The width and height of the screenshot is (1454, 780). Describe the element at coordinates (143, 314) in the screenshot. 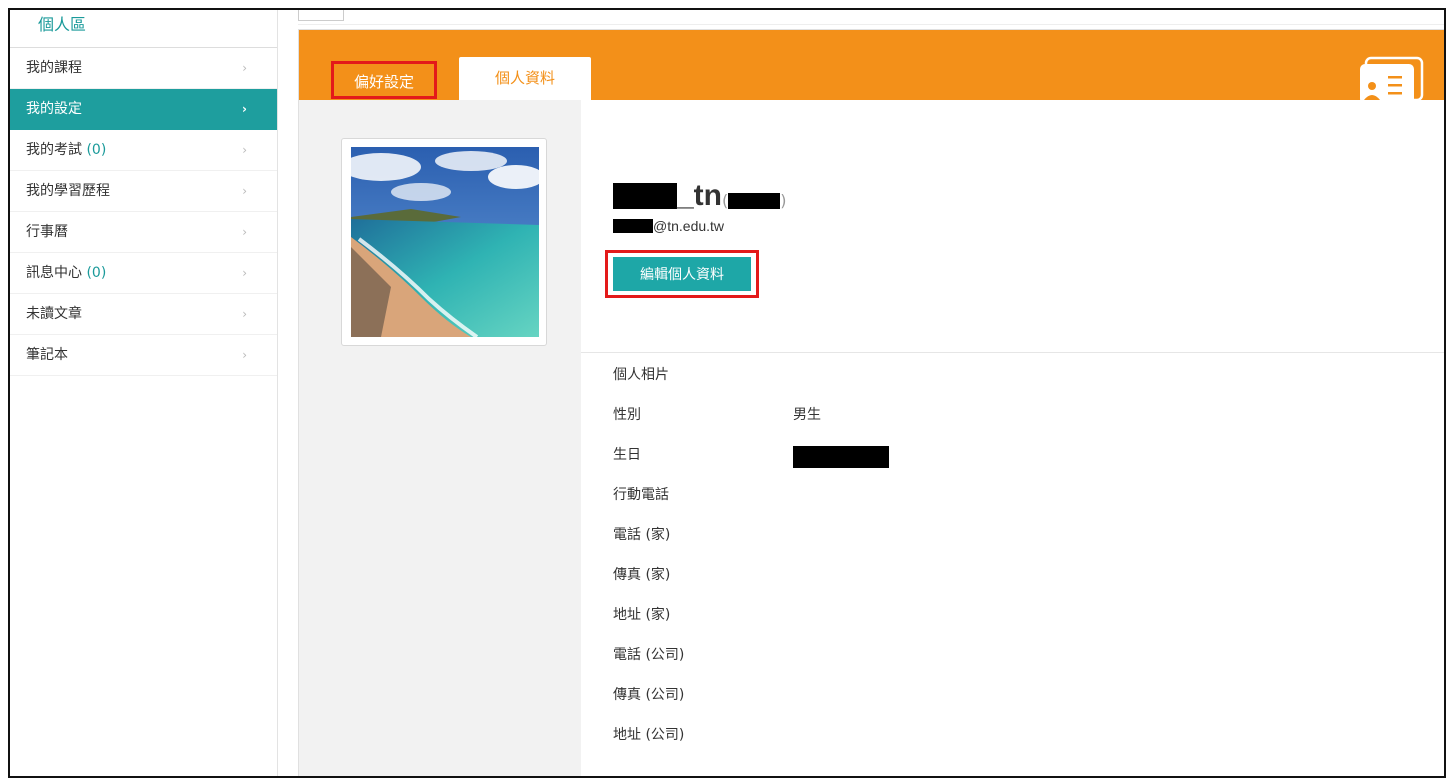

I see `sidebar-item-unread-posts: 未讀文章 ›` at that location.